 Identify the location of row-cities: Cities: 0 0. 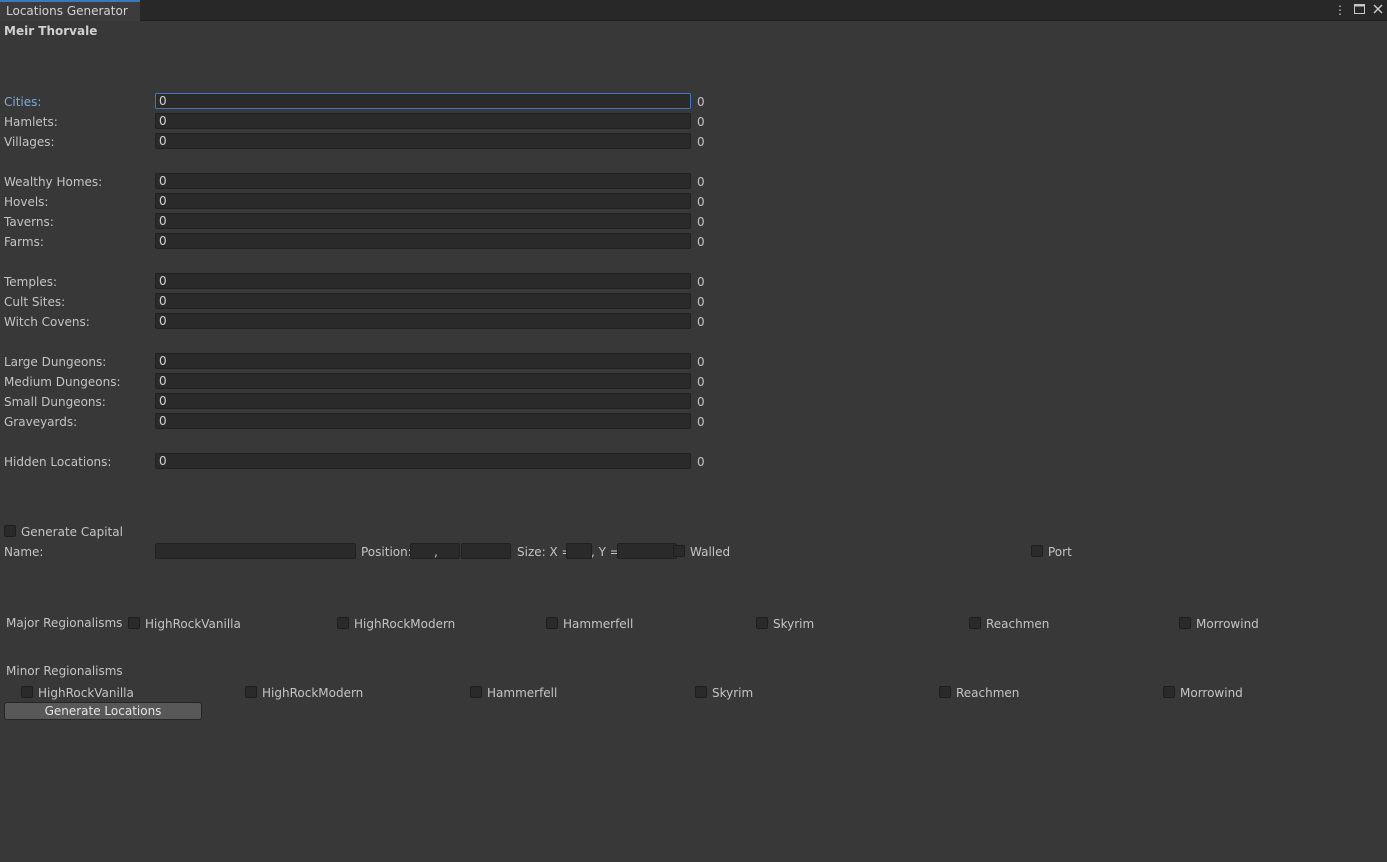
(360, 102).